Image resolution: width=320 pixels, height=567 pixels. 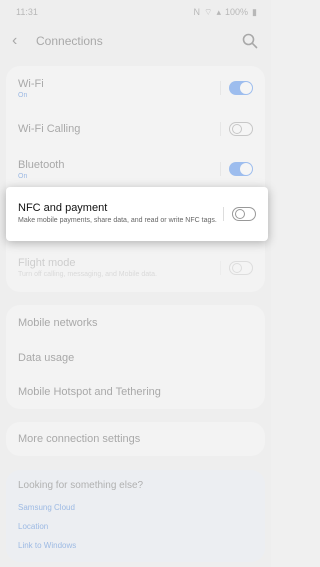 I want to click on link-to-windows: Link to Windows, so click(x=135, y=545).